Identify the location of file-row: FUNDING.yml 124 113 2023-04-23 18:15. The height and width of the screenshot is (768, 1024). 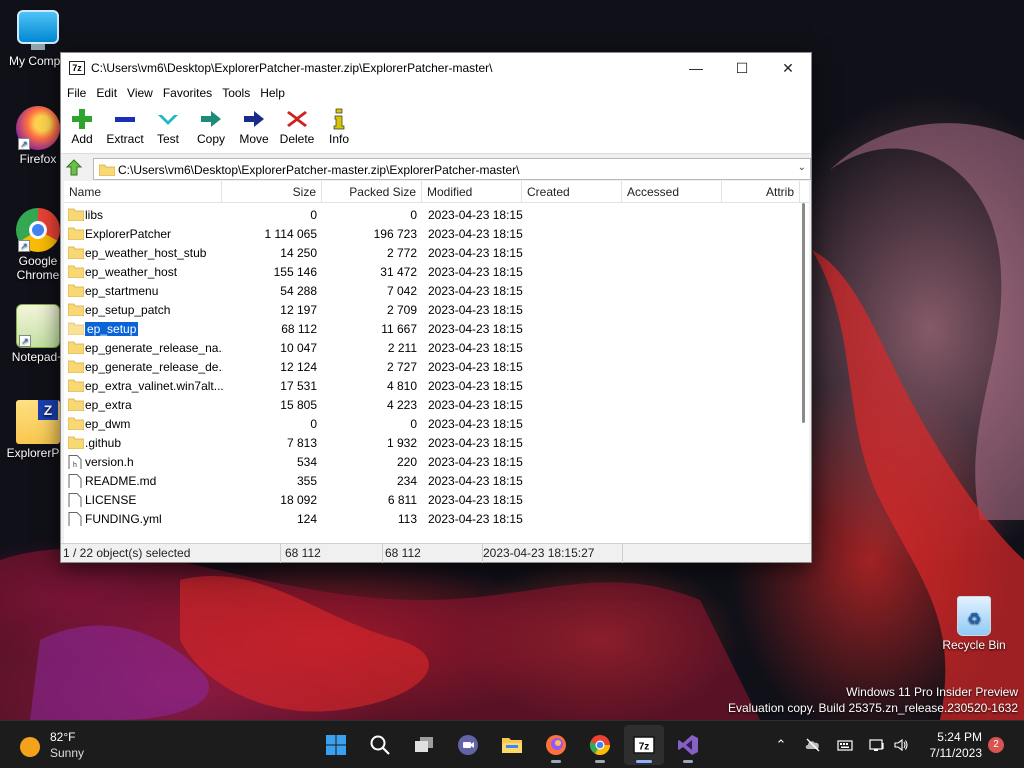
(430, 519).